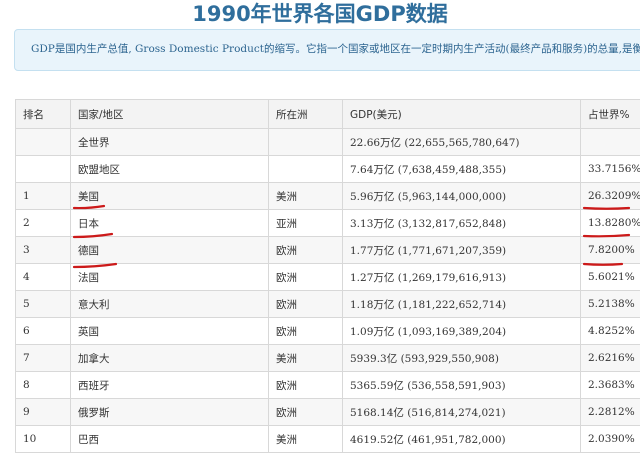  I want to click on table-row: 9 俄罗斯 欧洲 5168.14亿 (516,814,274,021) 2.2812%, so click(327, 412).